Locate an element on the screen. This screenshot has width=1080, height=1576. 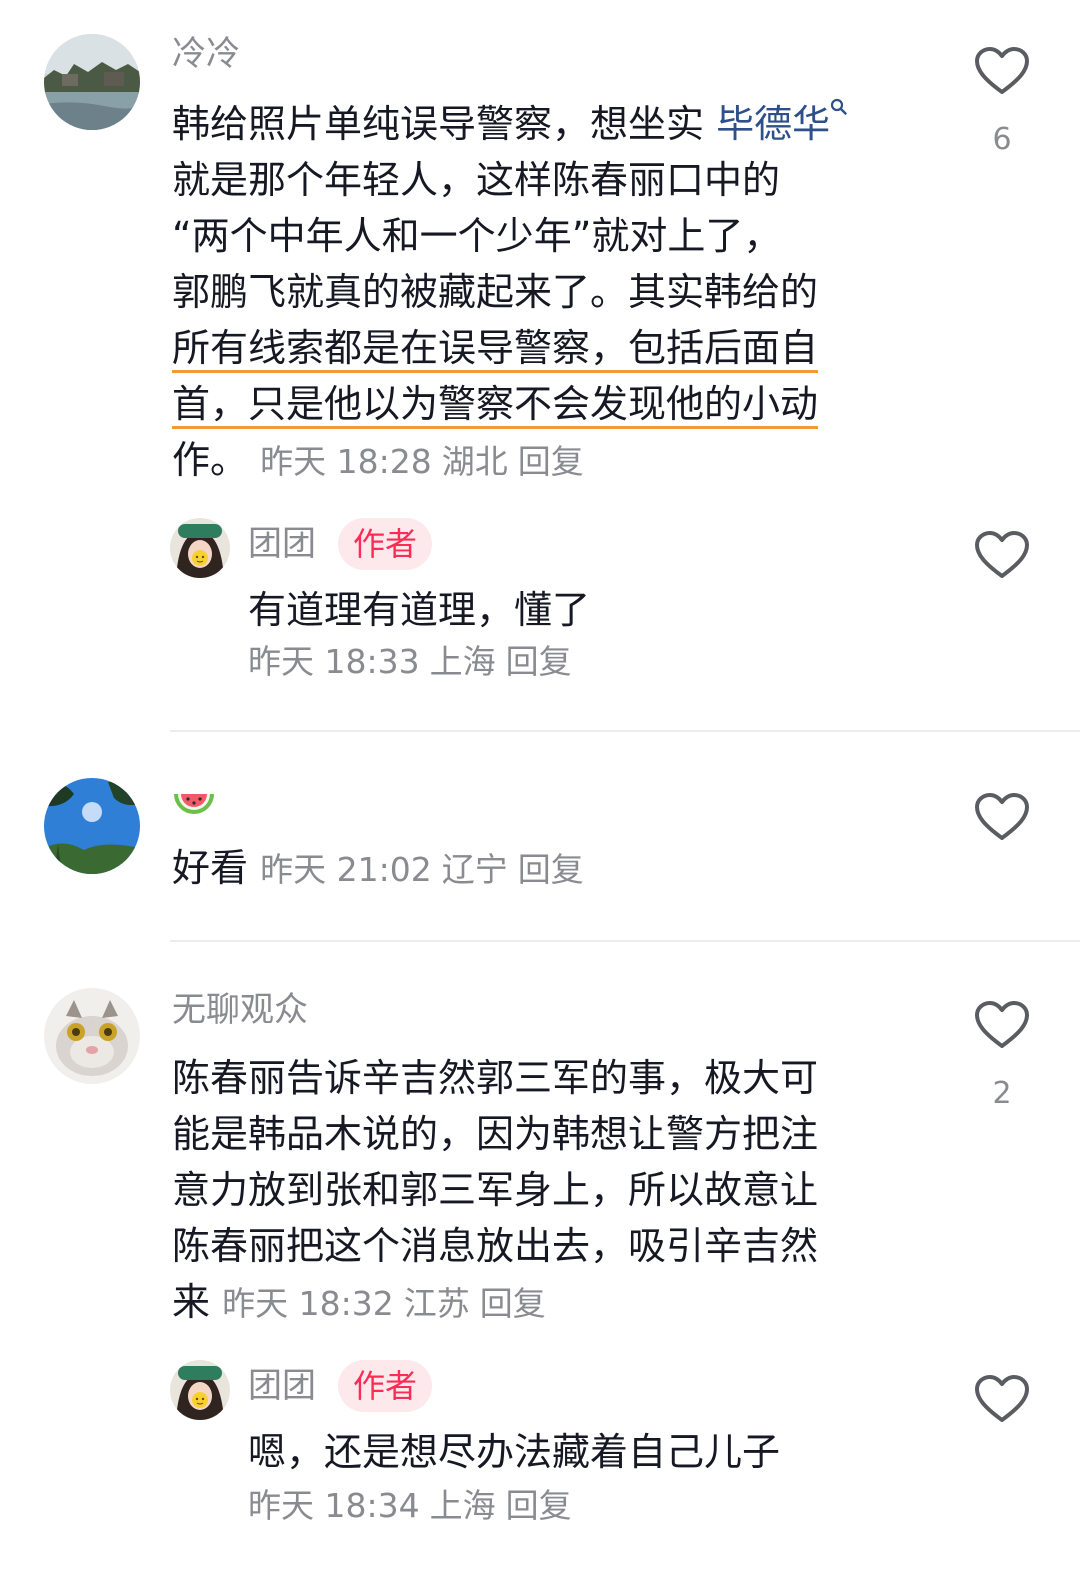
comment-location: 辽宁 is located at coordinates (474, 869).